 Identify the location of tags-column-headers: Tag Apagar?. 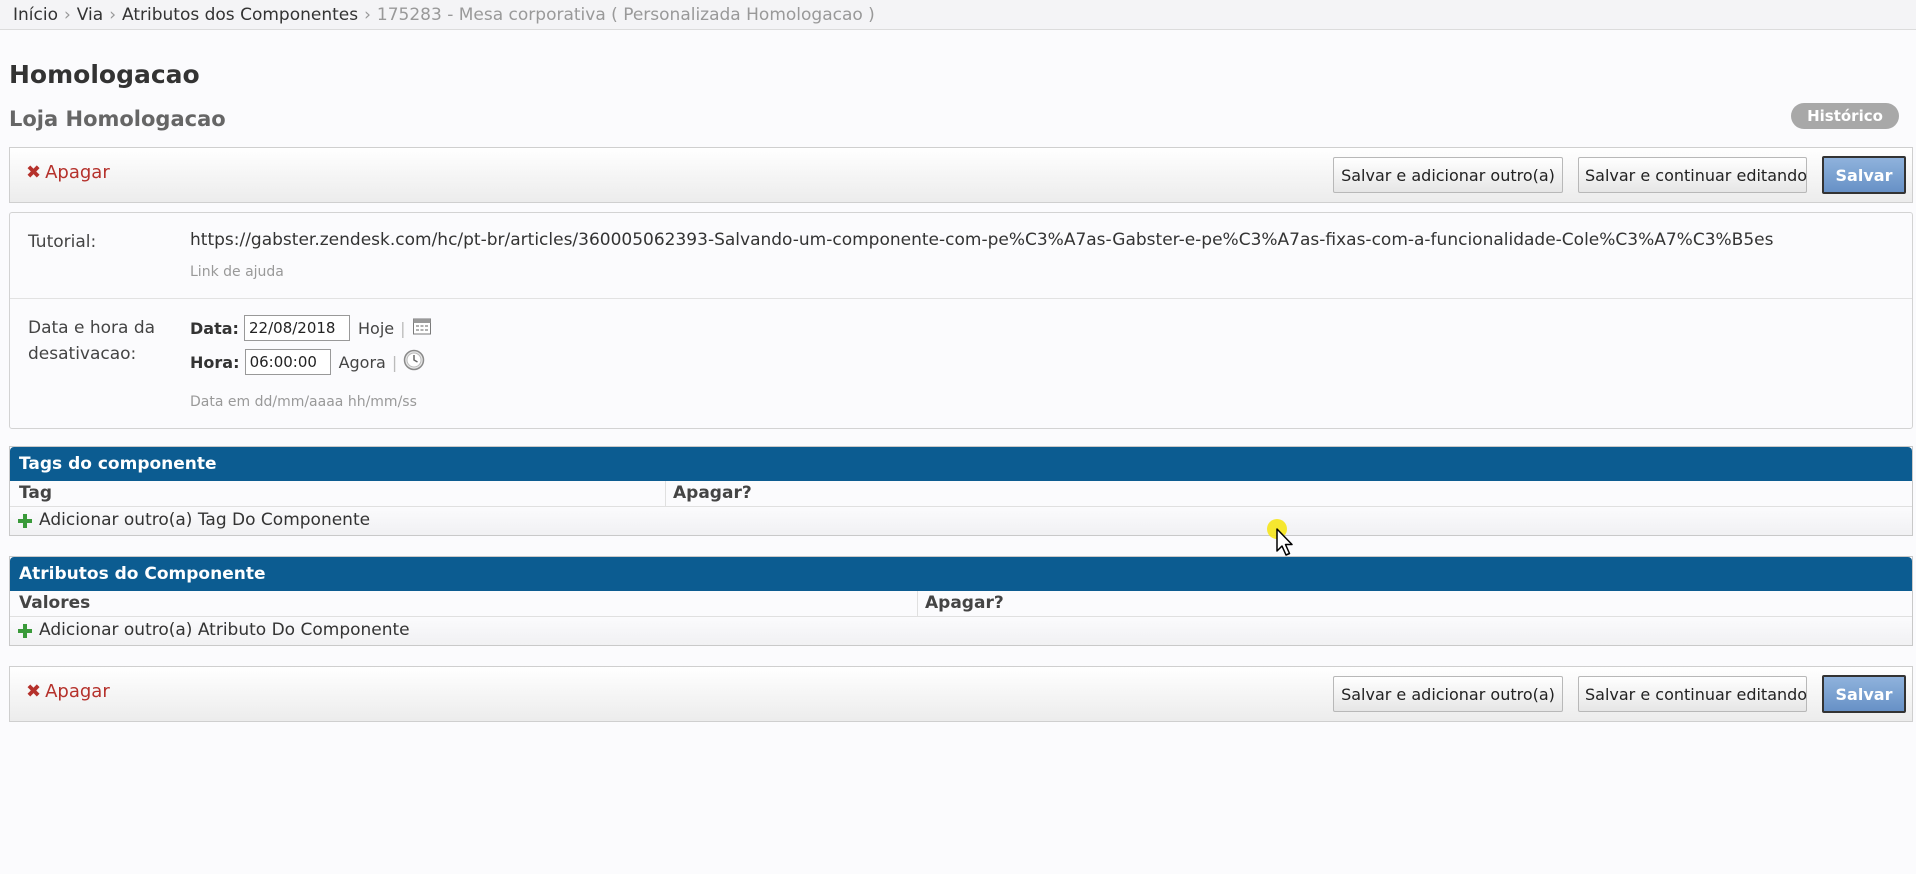
(961, 494).